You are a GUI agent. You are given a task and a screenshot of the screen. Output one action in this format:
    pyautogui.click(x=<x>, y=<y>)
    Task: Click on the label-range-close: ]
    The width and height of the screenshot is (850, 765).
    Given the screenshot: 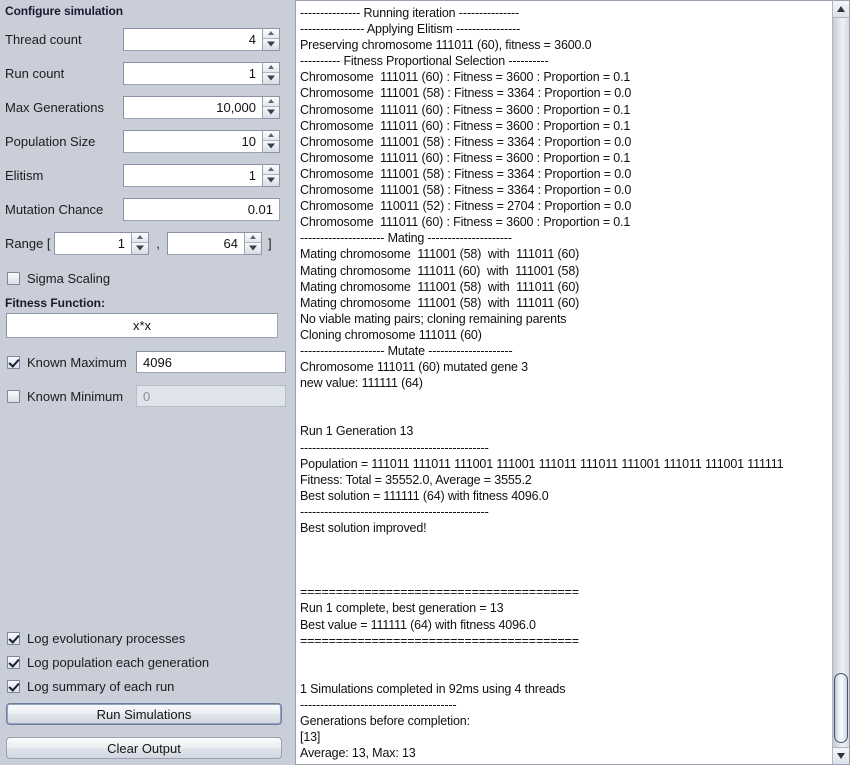 What is the action you would take?
    pyautogui.click(x=270, y=243)
    